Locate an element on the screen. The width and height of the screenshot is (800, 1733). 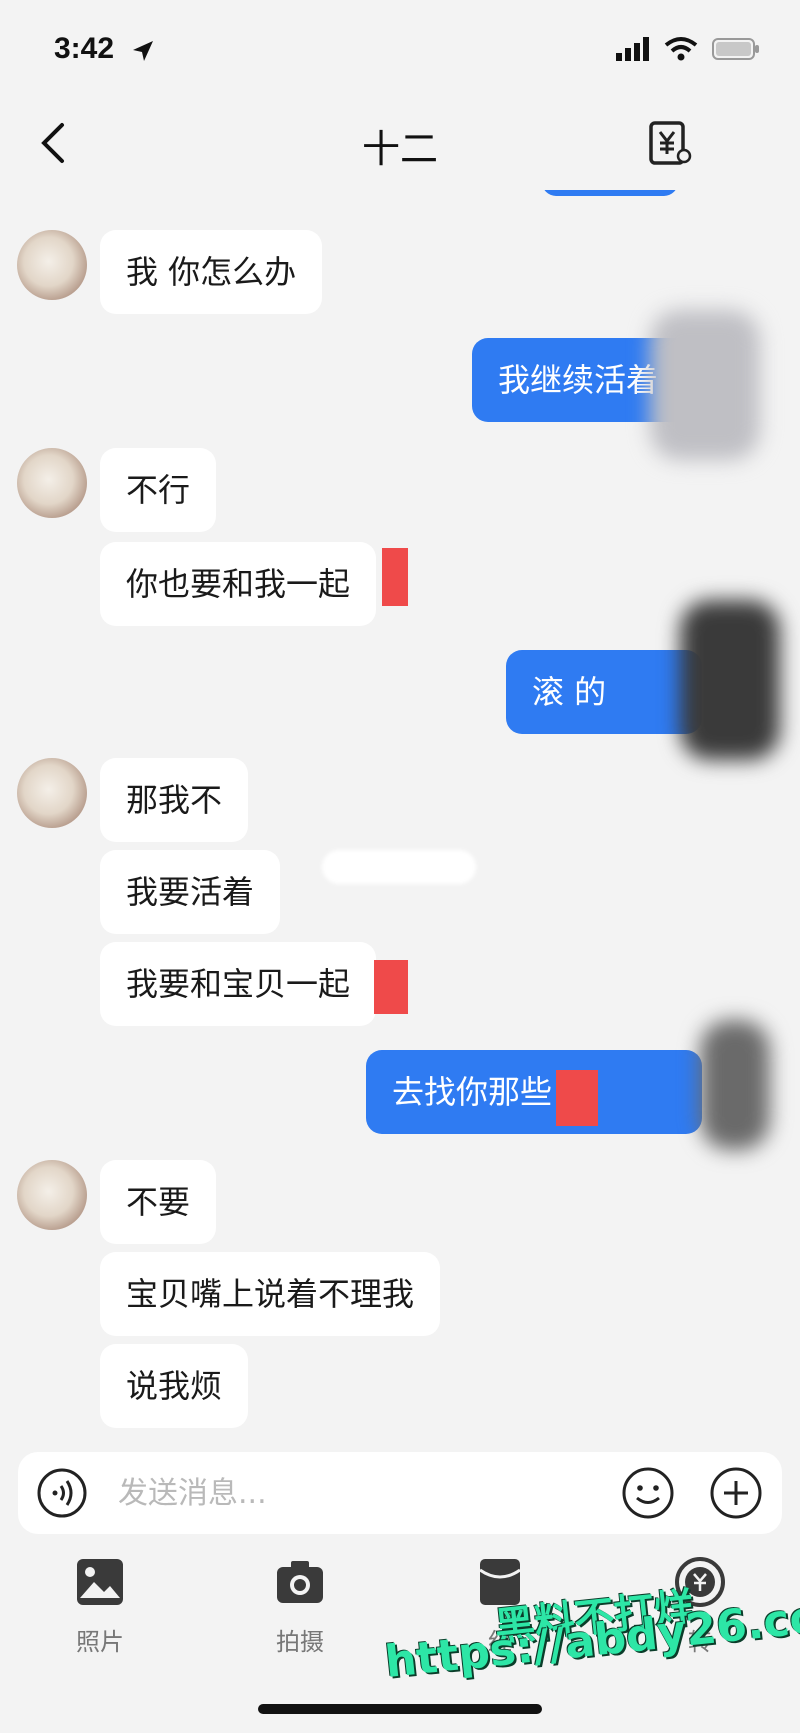
plus-circle-icon is located at coordinates (736, 1493).